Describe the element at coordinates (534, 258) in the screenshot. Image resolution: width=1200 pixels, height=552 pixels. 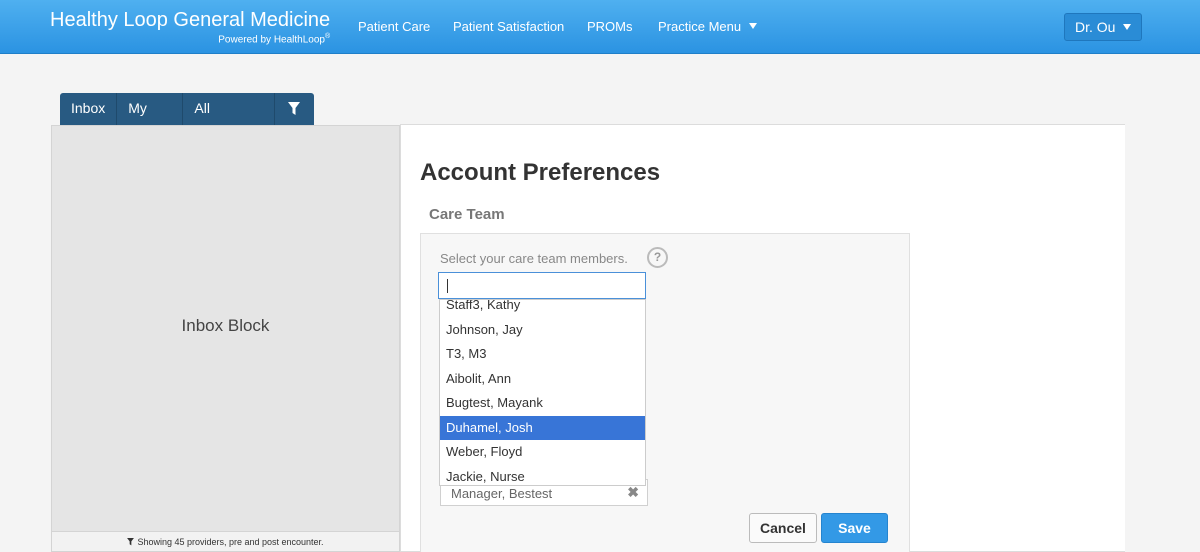
I see `care-team-prompt: Select your care team members.` at that location.